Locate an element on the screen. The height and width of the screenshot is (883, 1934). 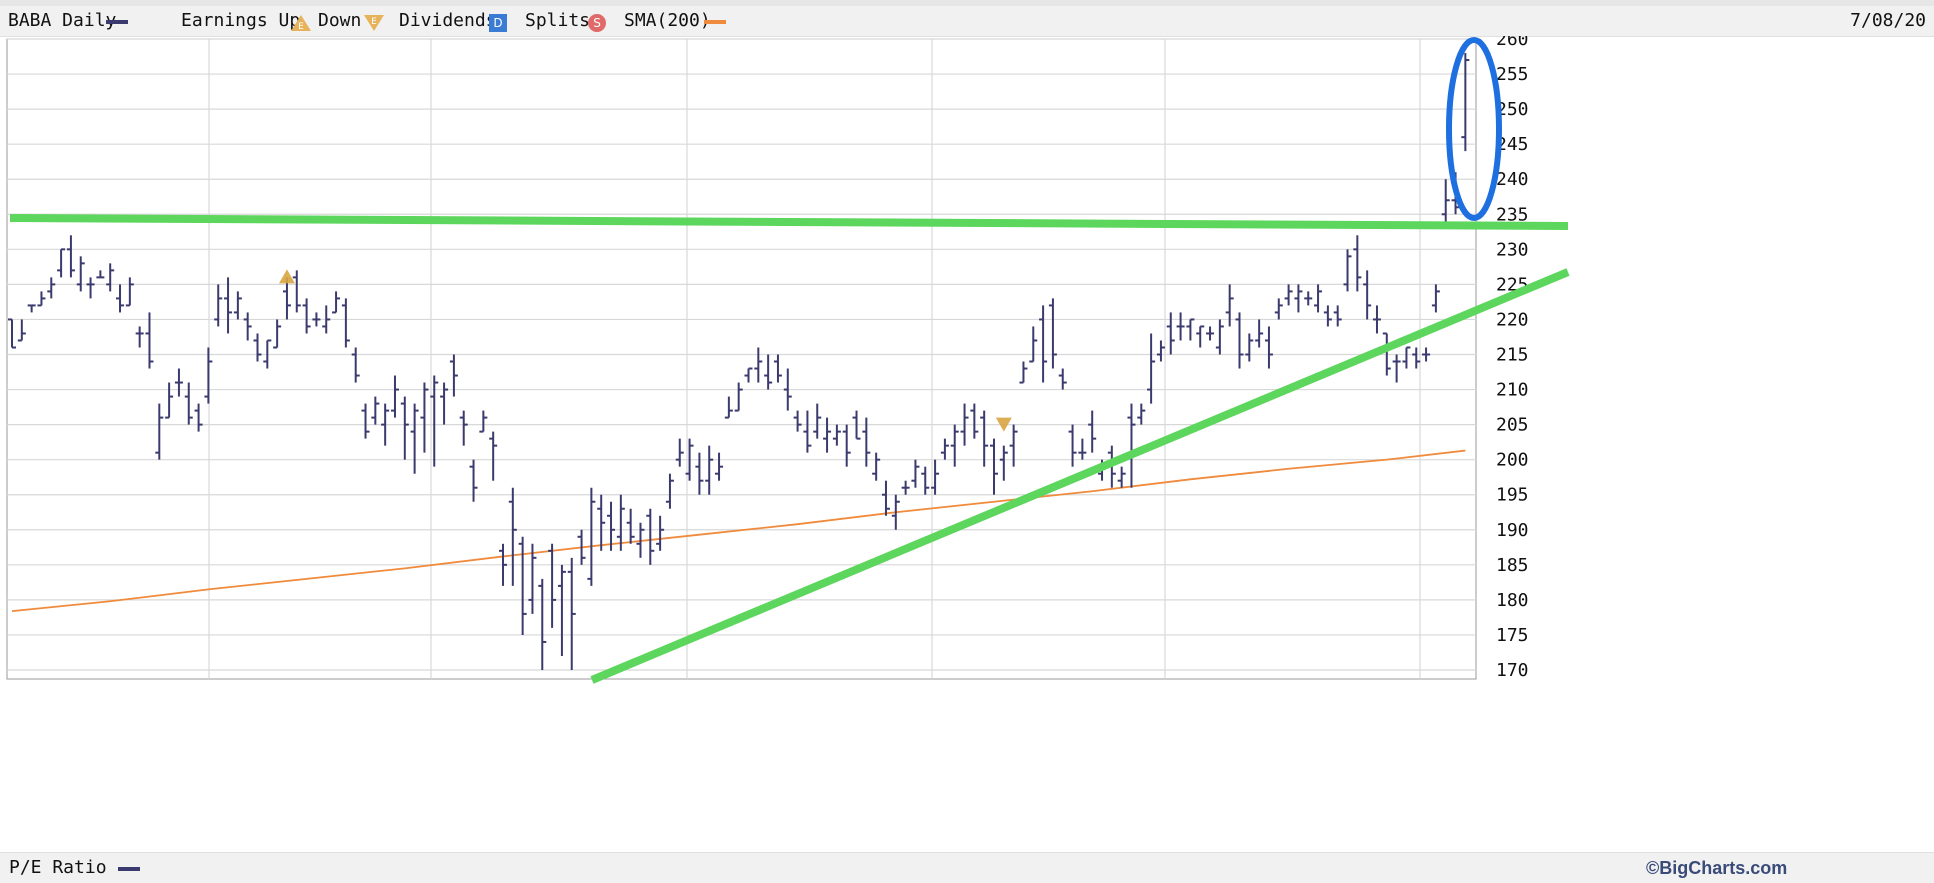
sma-label: SMA(200) is located at coordinates (667, 20).